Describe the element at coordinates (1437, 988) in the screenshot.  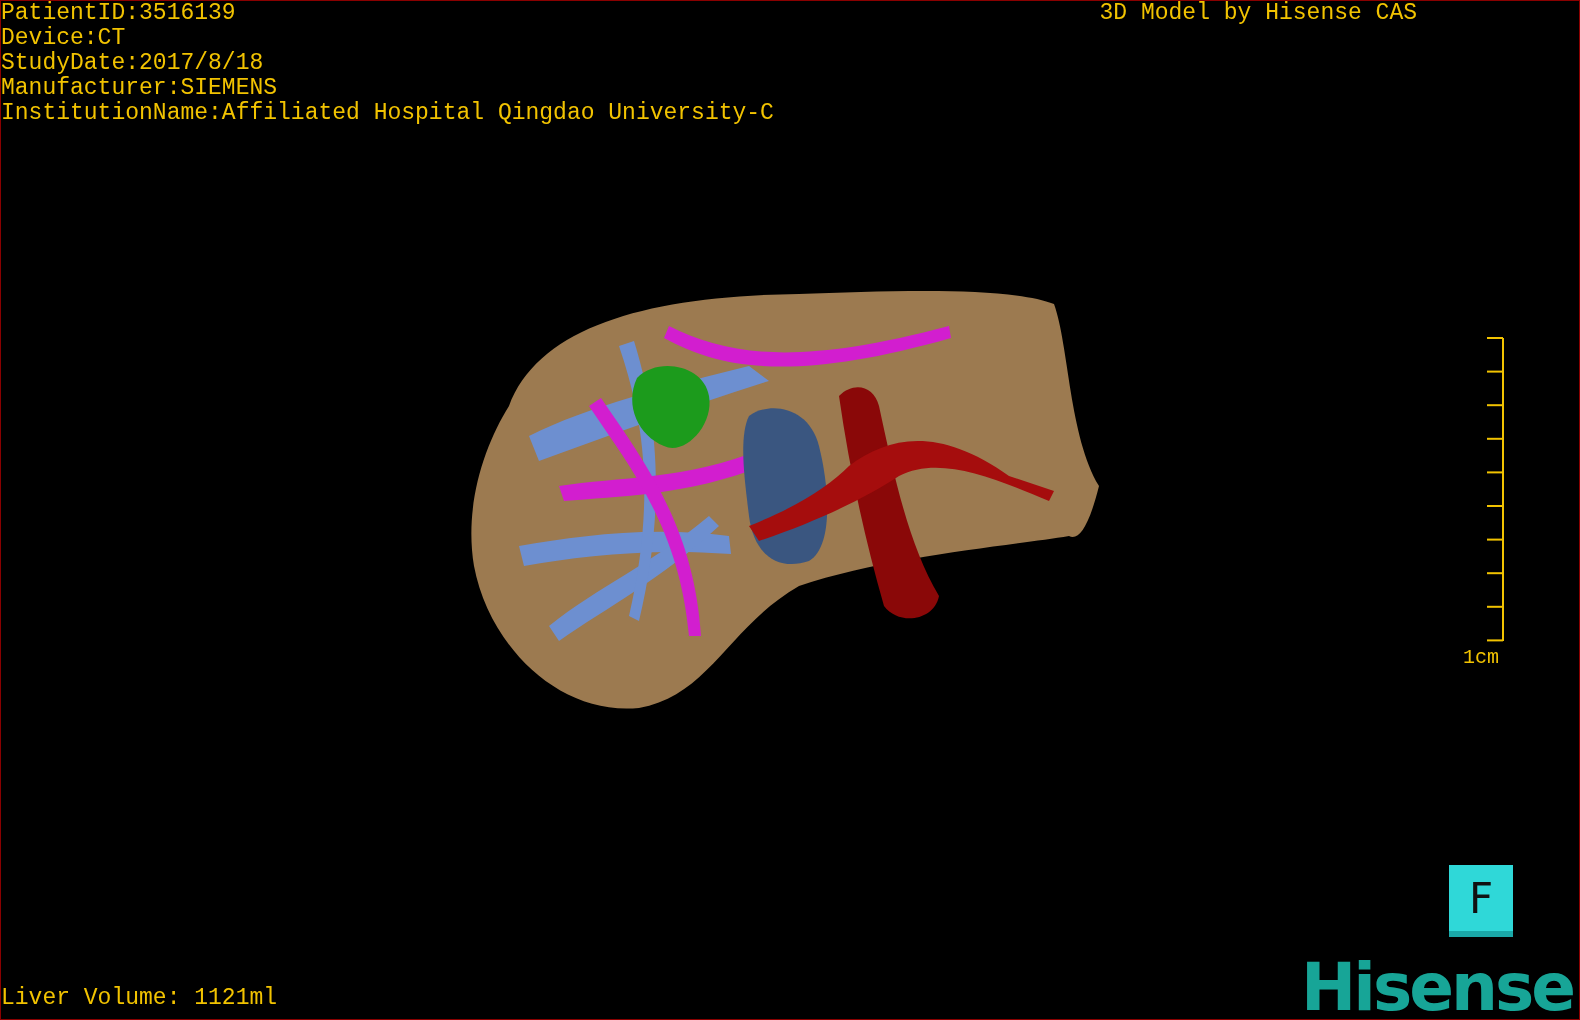
I see `brand-logo: Hisense` at that location.